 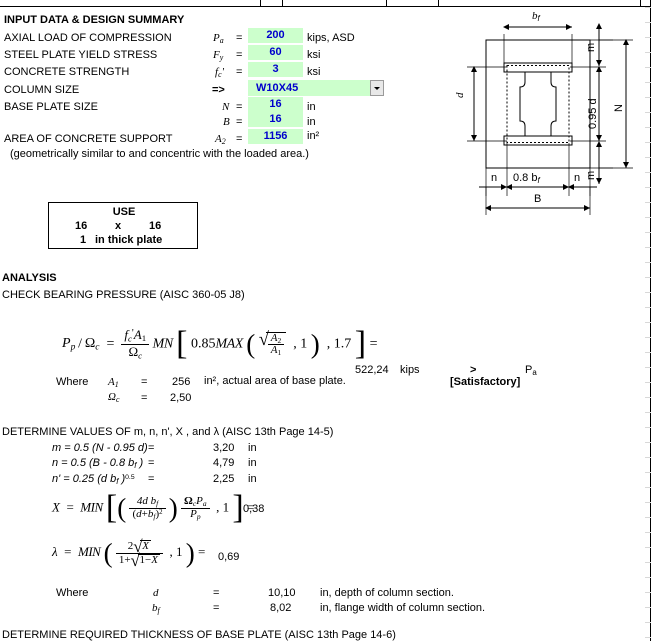 I want to click on bearing-A1-equals: =, so click(x=144, y=382).